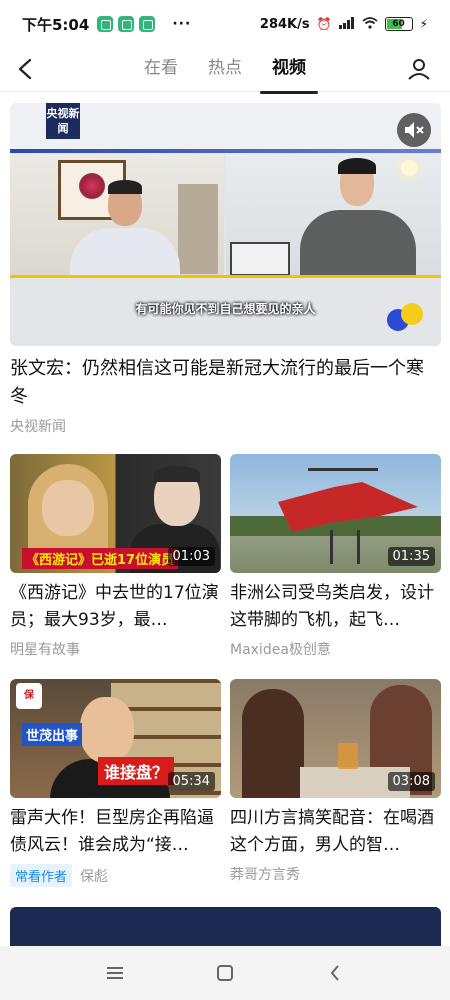 This screenshot has height=1000, width=450. Describe the element at coordinates (225, 24) in the screenshot. I see `status-bar: 下午5:04 ··· 284K/s ⏰ 60 ⚡` at that location.